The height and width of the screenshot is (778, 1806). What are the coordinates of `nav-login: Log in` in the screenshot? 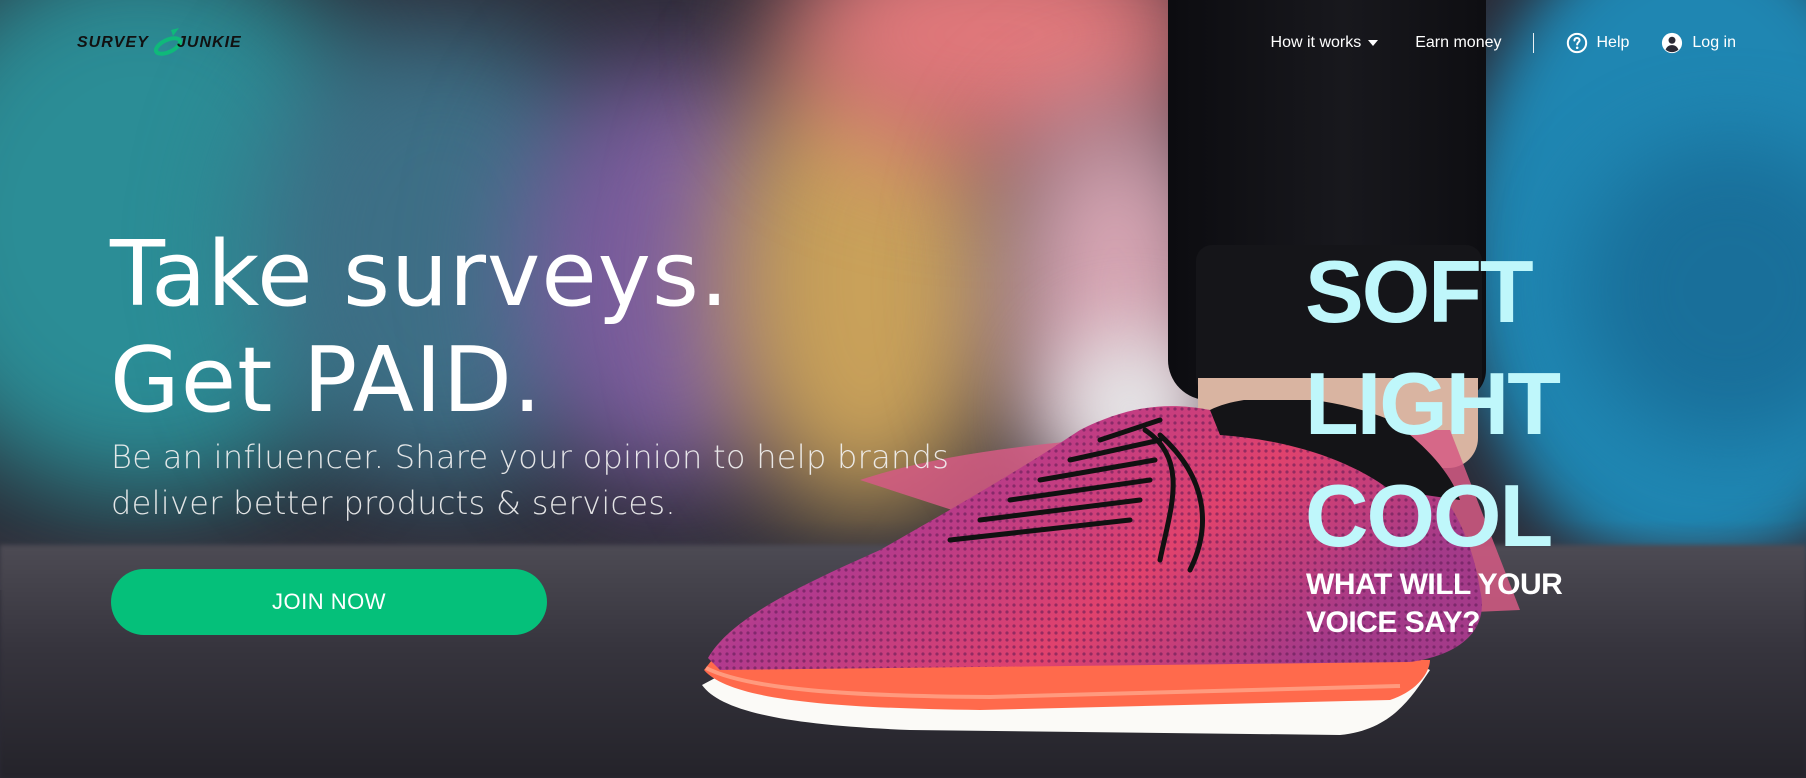 It's located at (1698, 43).